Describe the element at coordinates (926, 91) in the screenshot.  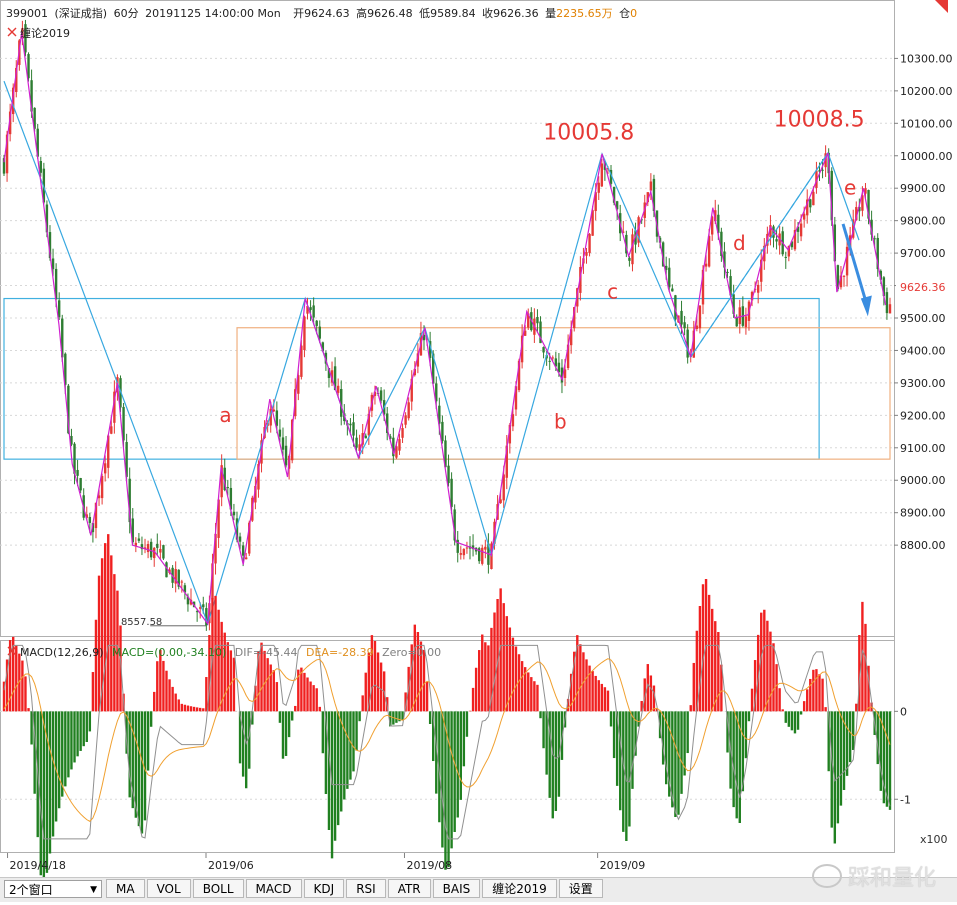
I see `price-tick-label: 10200.00` at that location.